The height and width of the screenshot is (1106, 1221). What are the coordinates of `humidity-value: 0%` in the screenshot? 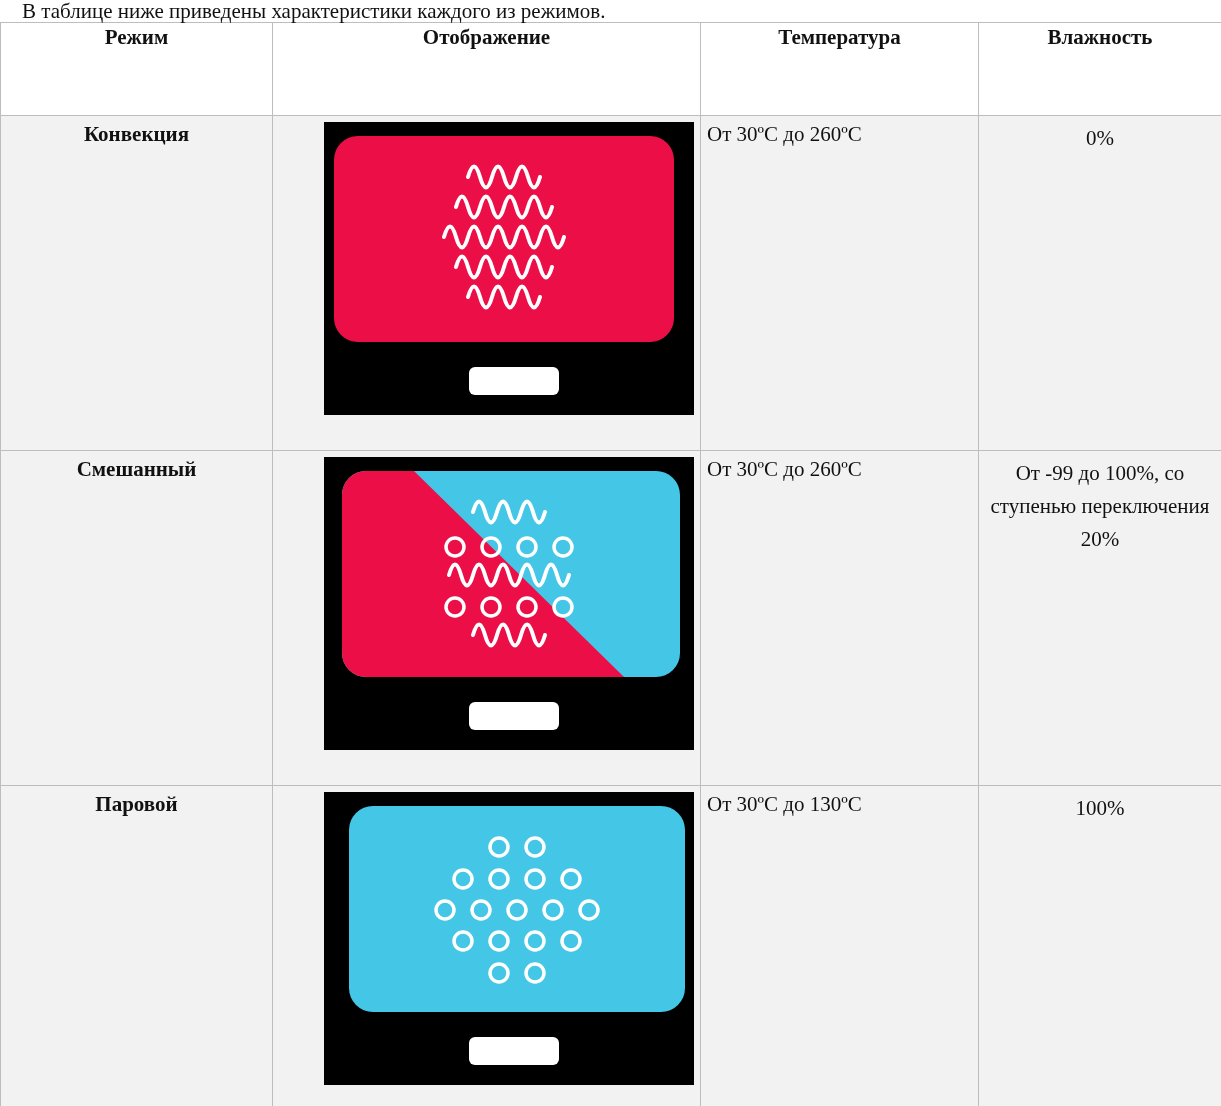 It's located at (1100, 138).